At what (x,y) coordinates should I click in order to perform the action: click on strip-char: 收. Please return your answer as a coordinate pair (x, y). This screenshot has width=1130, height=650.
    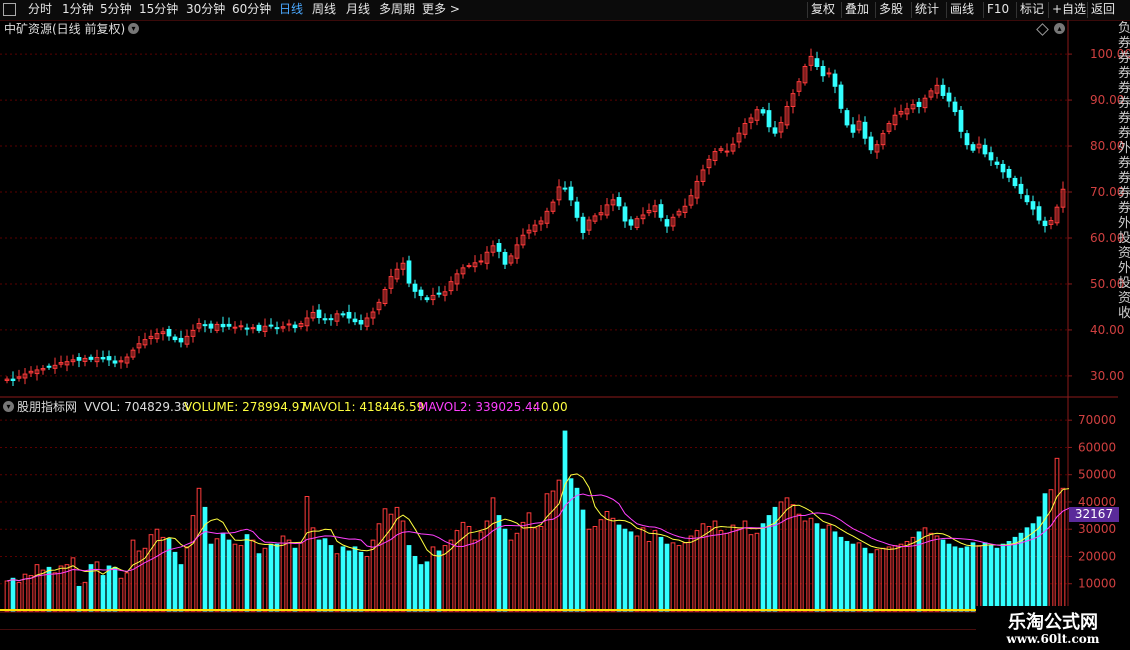
    Looking at the image, I should click on (1124, 313).